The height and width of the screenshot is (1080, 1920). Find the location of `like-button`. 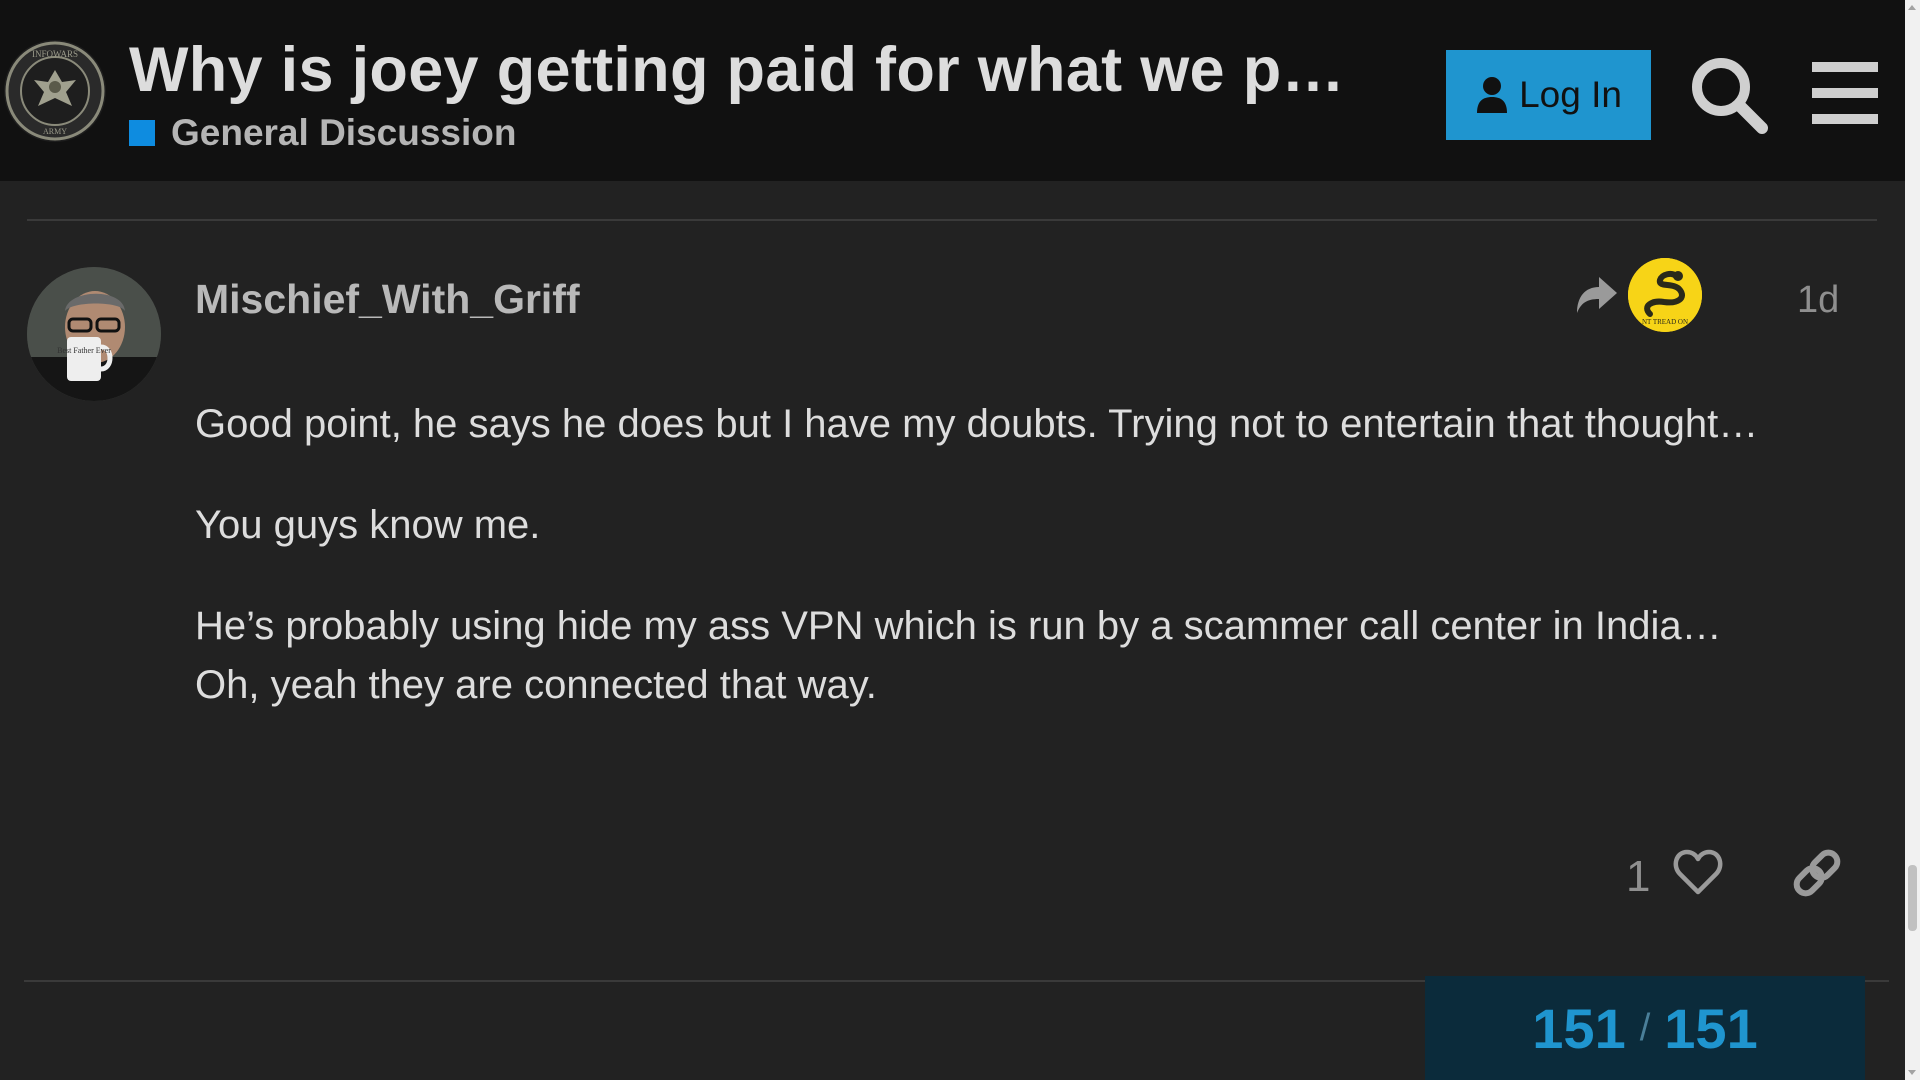

like-button is located at coordinates (1698, 872).